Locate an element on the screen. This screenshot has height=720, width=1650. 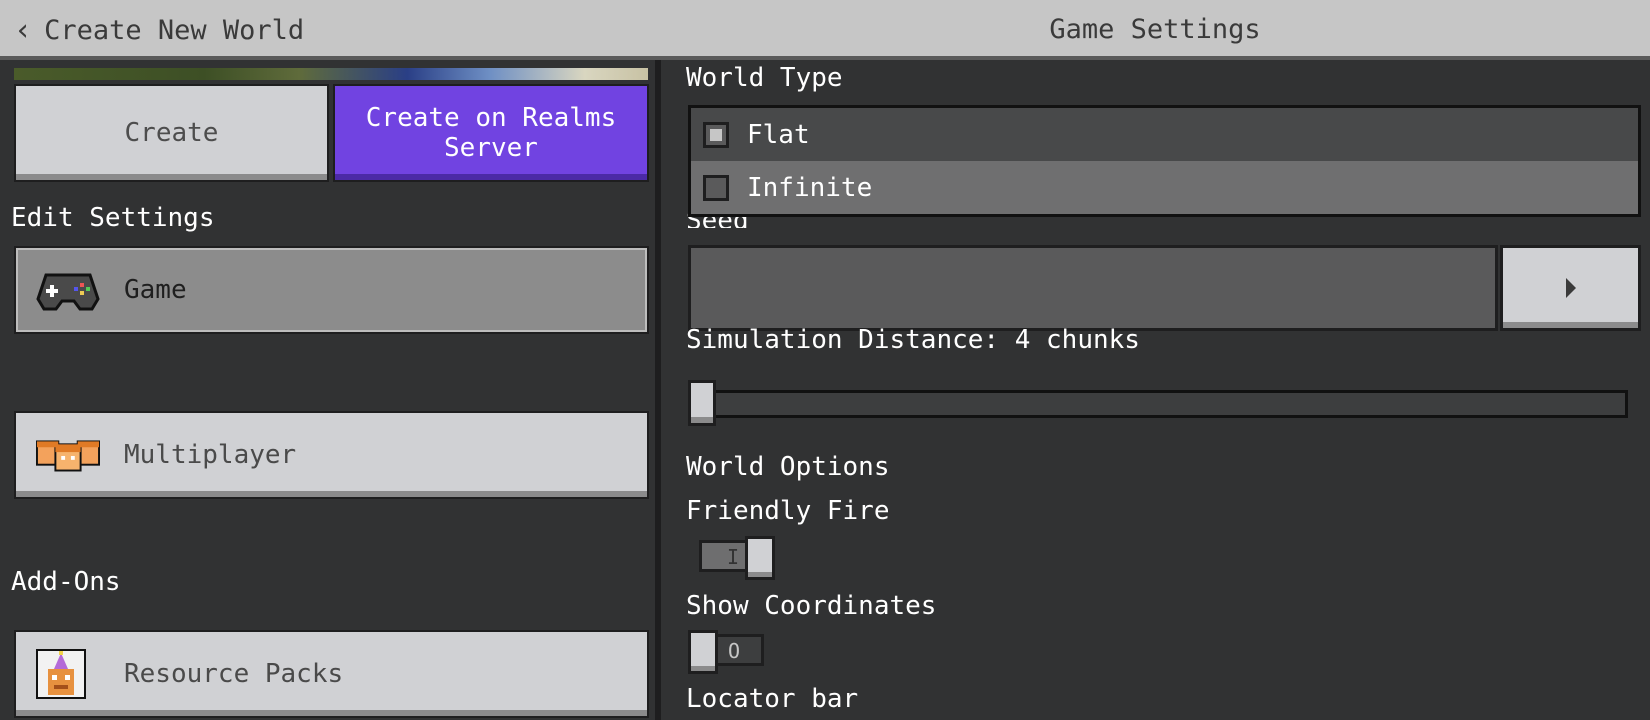
world-preview-image is located at coordinates (331, 74).